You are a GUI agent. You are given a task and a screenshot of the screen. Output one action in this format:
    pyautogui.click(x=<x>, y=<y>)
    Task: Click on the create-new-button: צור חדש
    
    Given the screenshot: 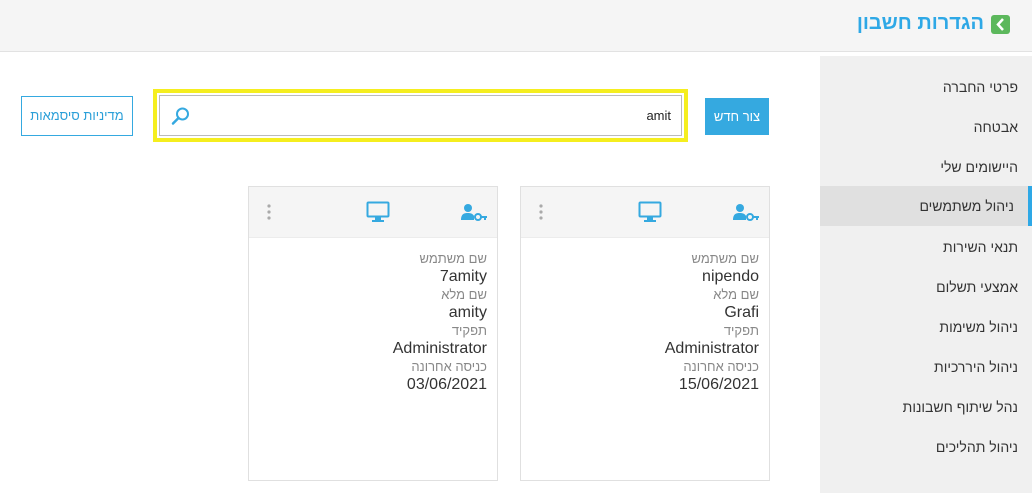 What is the action you would take?
    pyautogui.click(x=737, y=116)
    